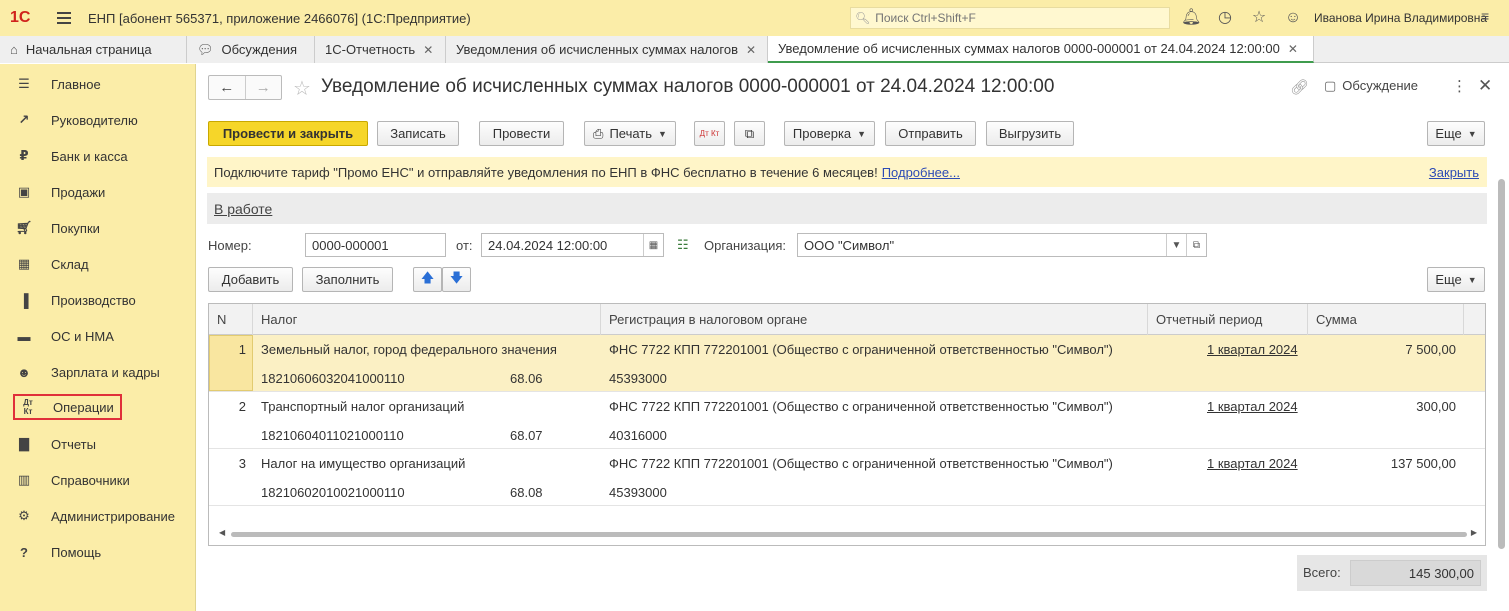  I want to click on scroll-right-icon: ▶, so click(1474, 532).